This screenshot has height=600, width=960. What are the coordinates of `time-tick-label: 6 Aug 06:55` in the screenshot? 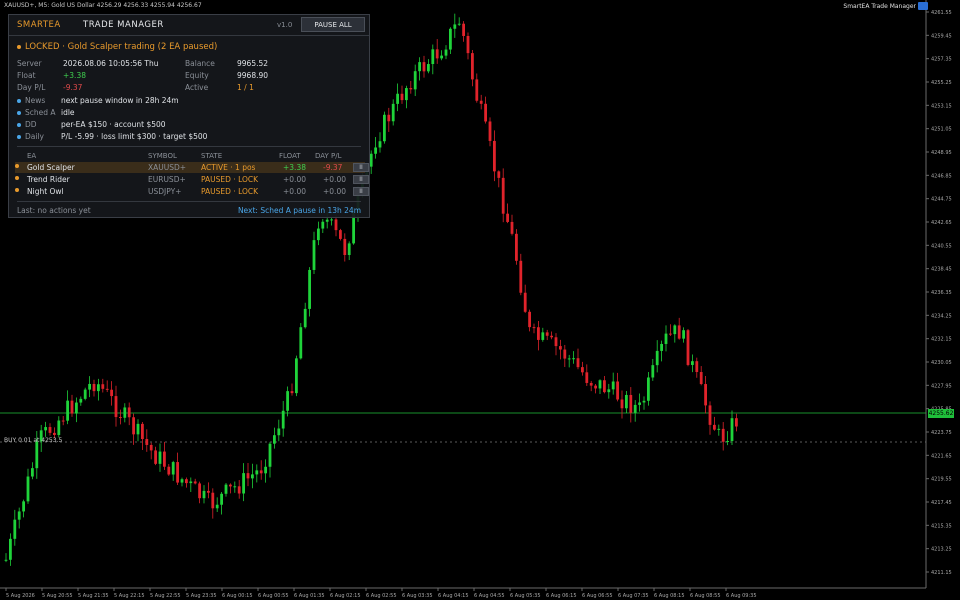 It's located at (597, 596).